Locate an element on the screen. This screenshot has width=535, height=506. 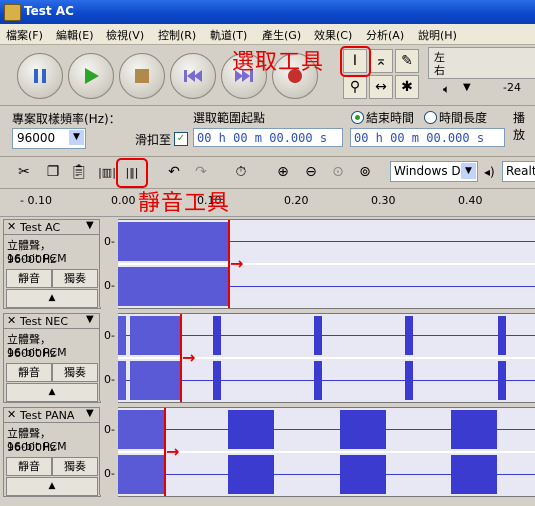
zoom-tool: ⚲ is located at coordinates (355, 87).